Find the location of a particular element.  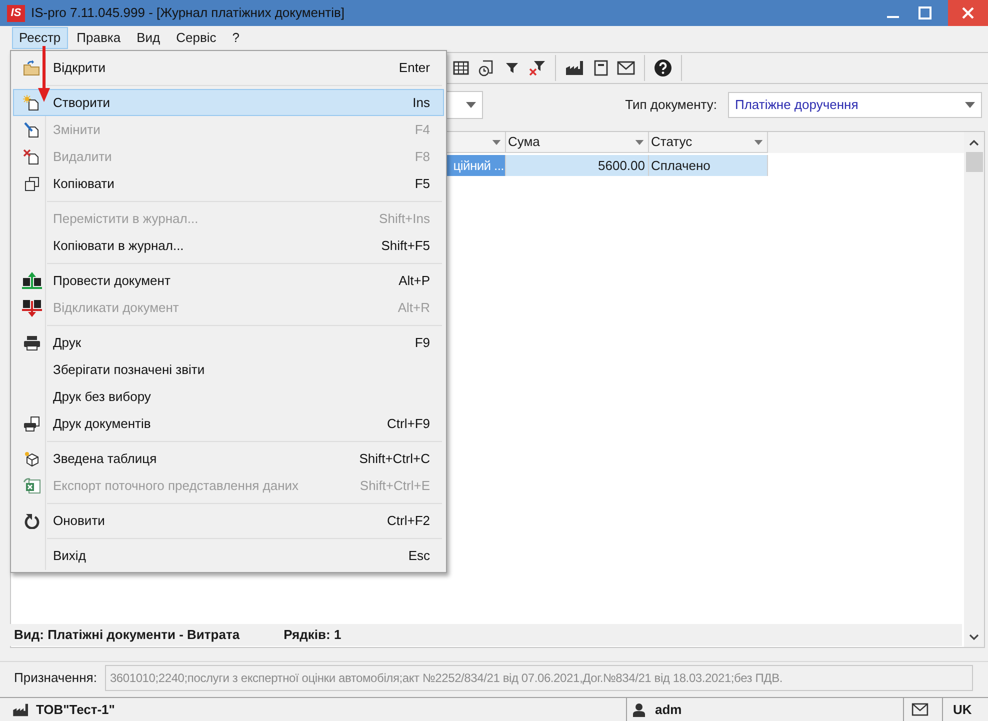

column-header: Статус is located at coordinates (708, 142).